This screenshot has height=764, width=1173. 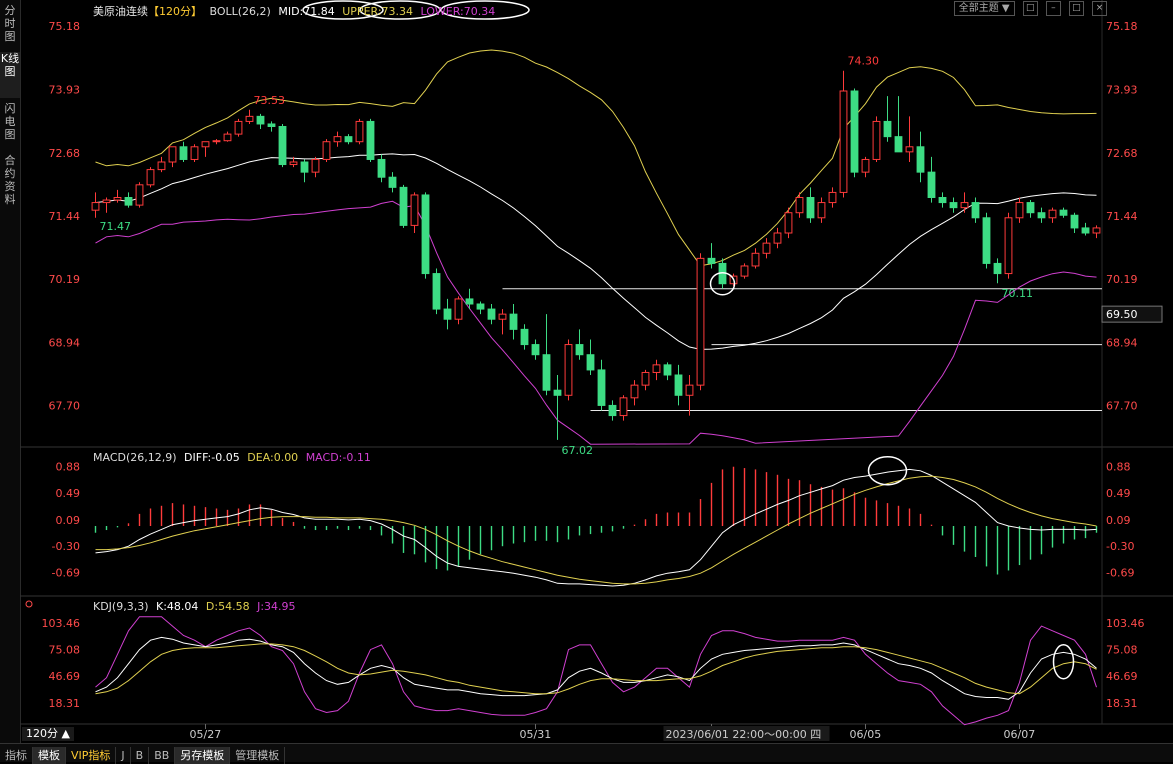 I want to click on theme-button: 全部主题 ▼, so click(x=984, y=8).